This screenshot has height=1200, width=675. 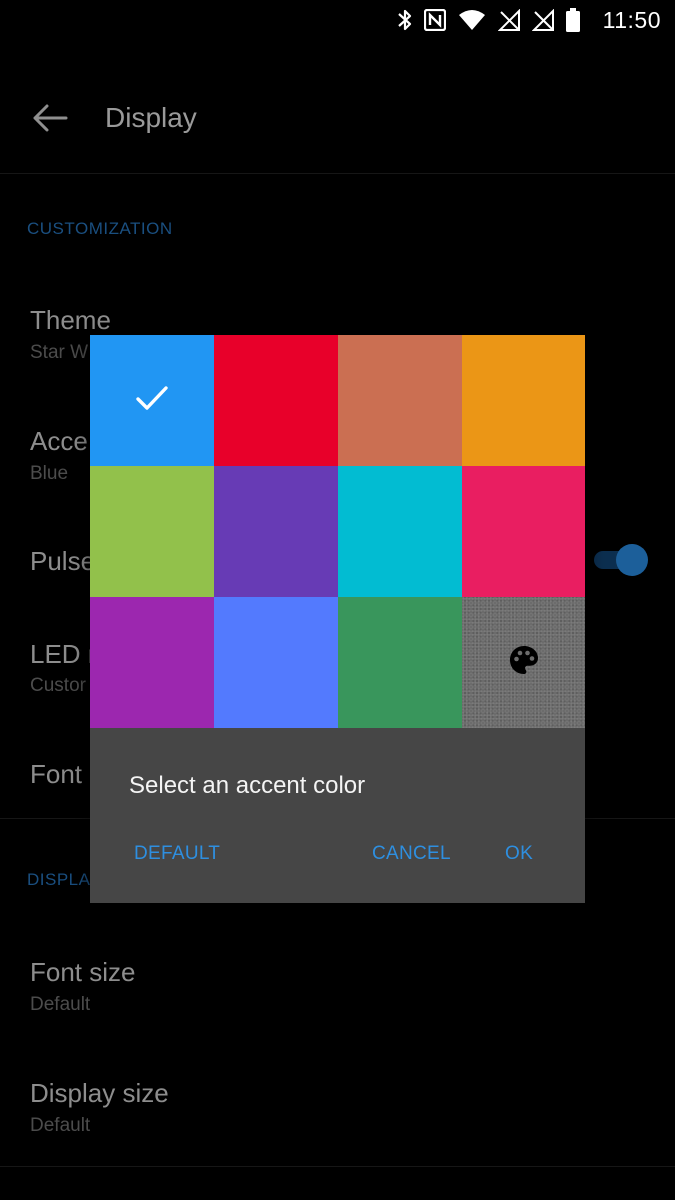 What do you see at coordinates (411, 854) in the screenshot?
I see `cancel-button: CANCEL` at bounding box center [411, 854].